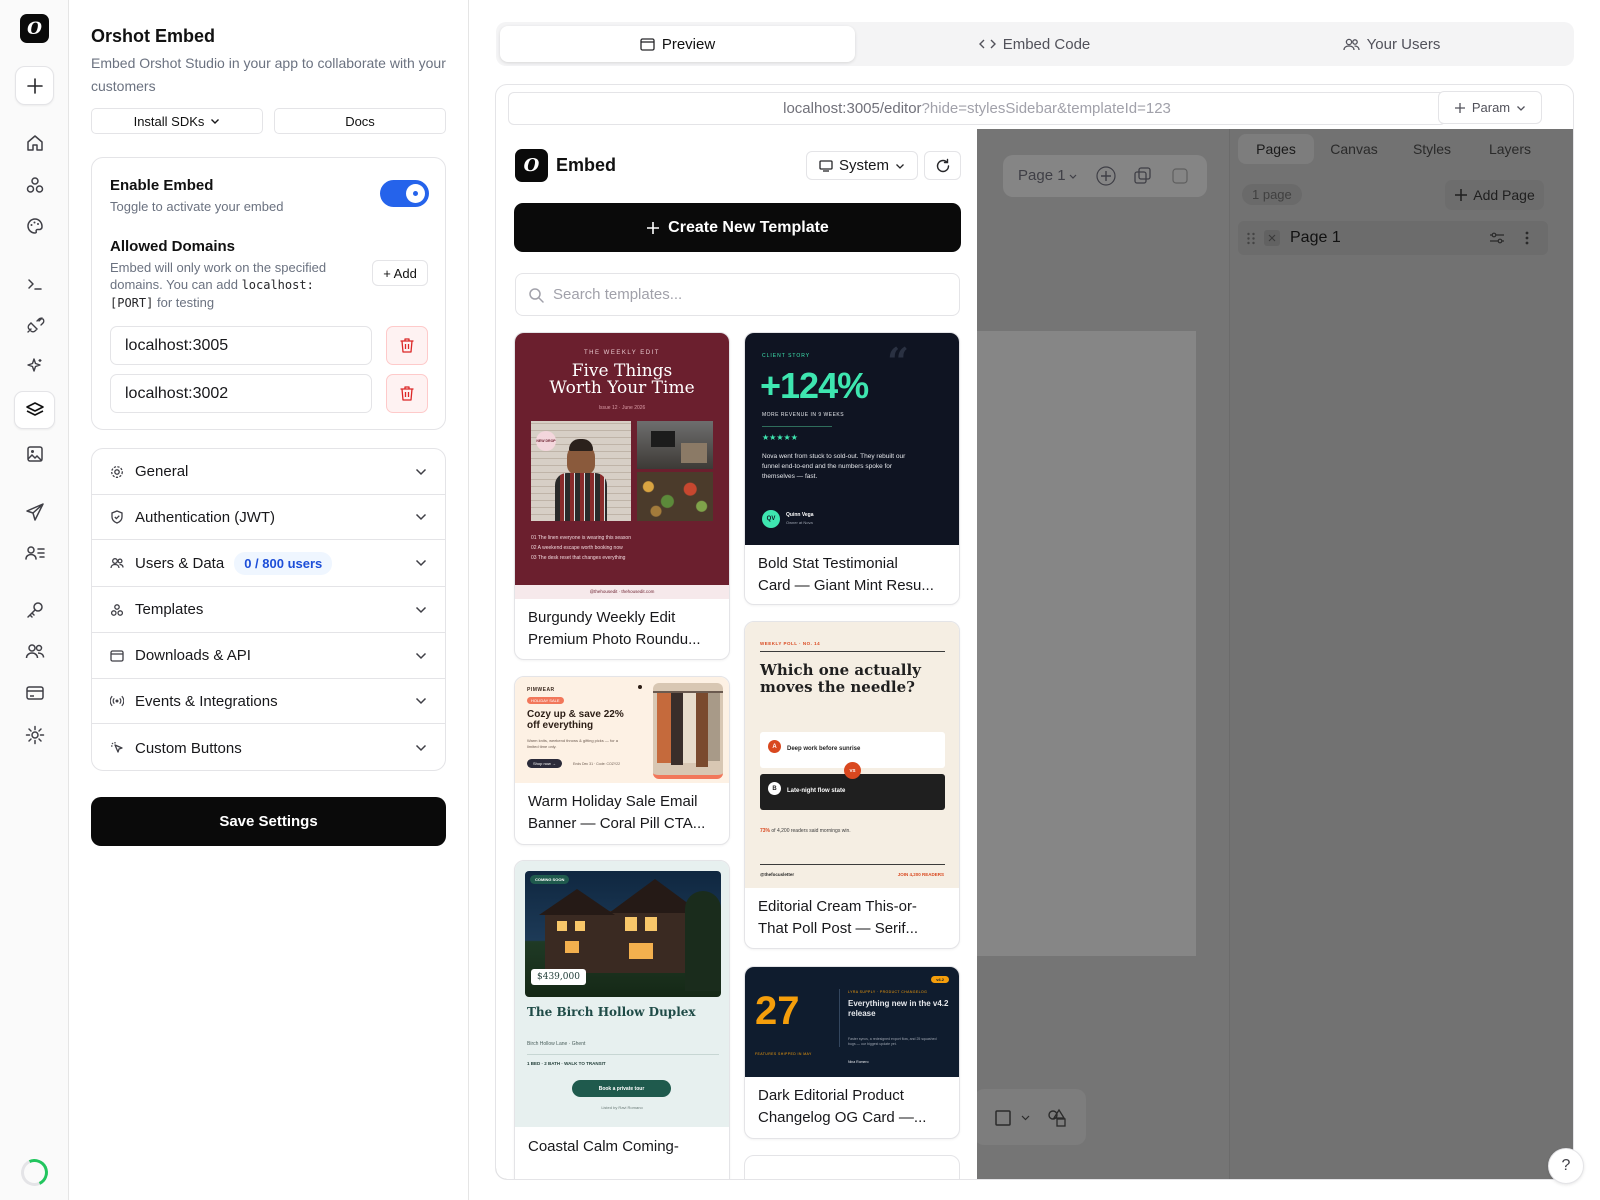 The width and height of the screenshot is (1600, 1200). What do you see at coordinates (34, 553) in the screenshot?
I see `nav-contacts` at bounding box center [34, 553].